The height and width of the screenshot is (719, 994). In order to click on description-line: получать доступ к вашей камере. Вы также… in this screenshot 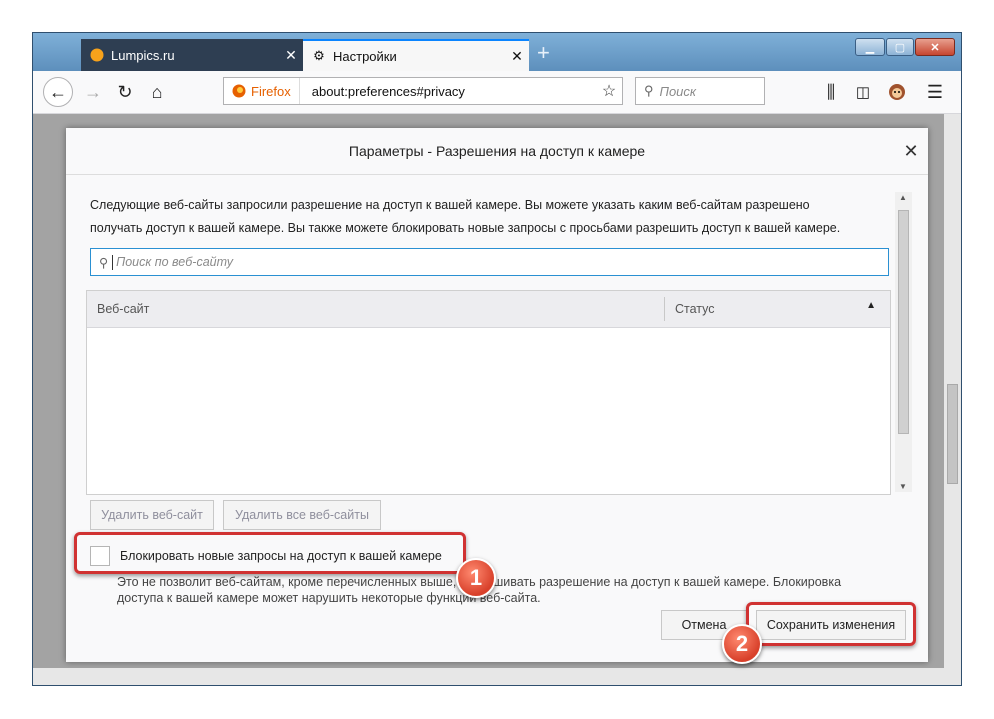, I will do `click(465, 228)`.